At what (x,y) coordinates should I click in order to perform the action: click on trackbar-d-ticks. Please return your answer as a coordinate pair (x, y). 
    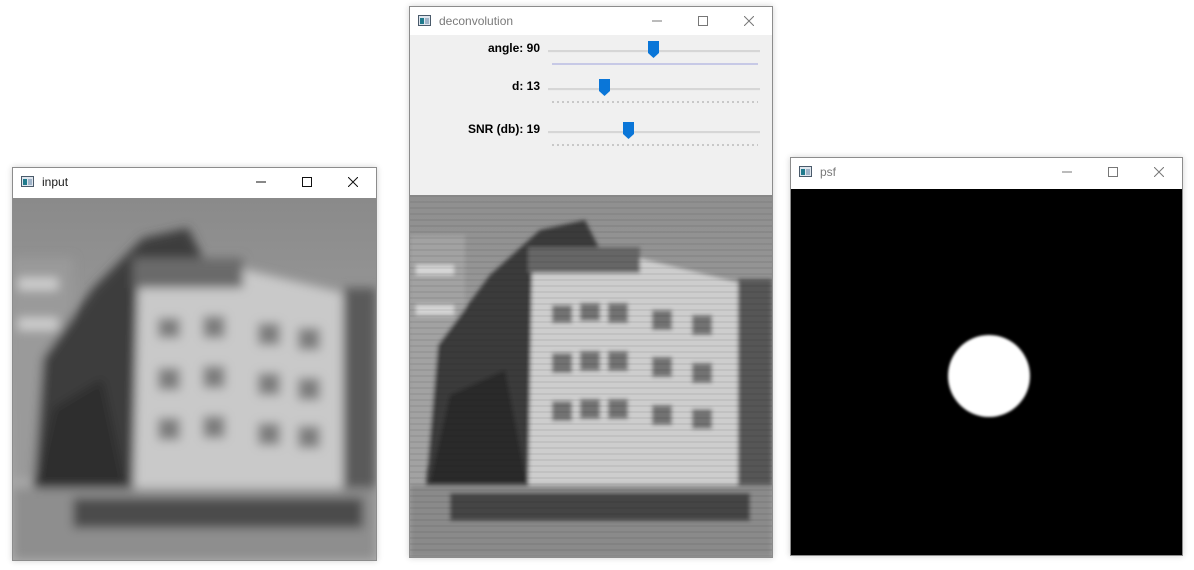
    Looking at the image, I should click on (655, 102).